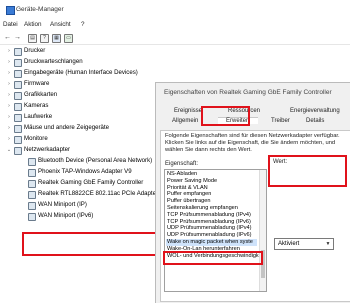 This screenshot has height=303, width=350. What do you see at coordinates (85, 171) in the screenshot?
I see `tree-item-label: Phoenix TAP-Windows Adapter V9` at bounding box center [85, 171].